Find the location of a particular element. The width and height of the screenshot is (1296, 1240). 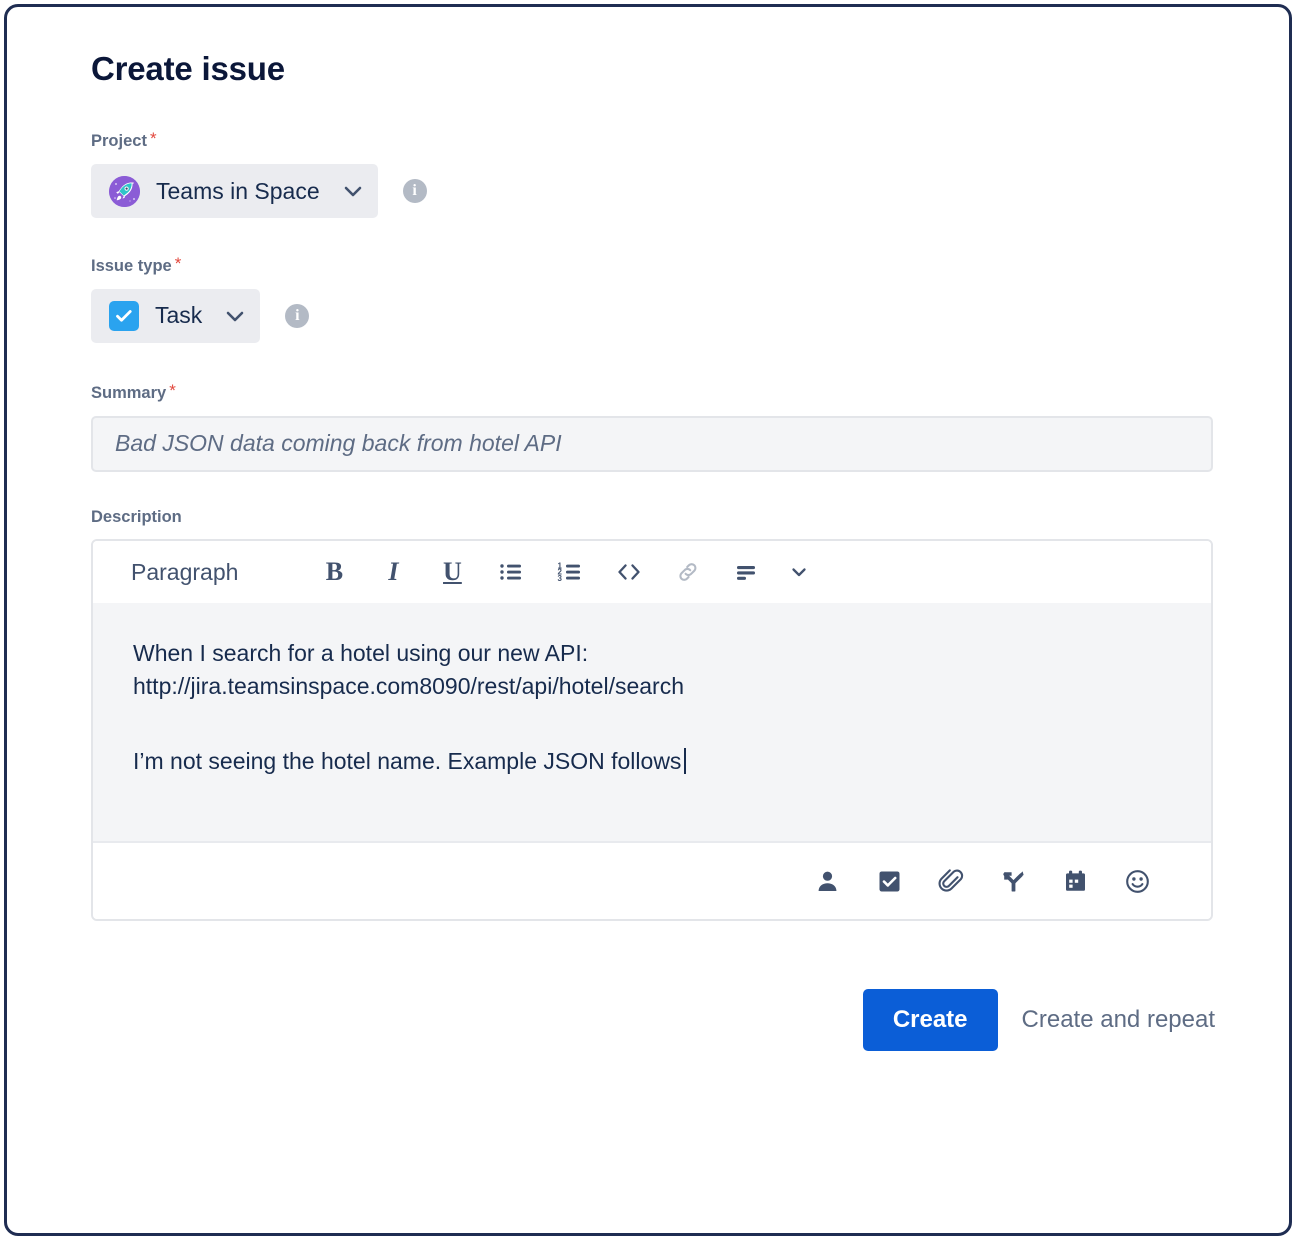

field-issue-type: Issue type * Task i is located at coordinates (653, 298).